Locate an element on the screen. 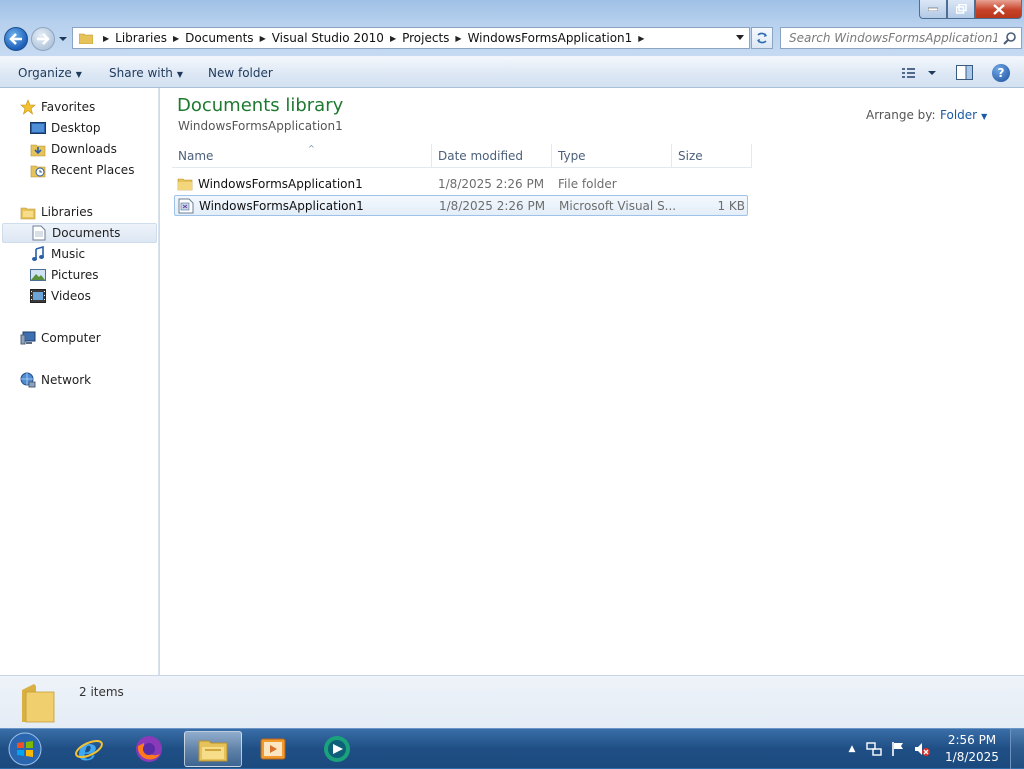  breadcrumb-libraries: Libraries is located at coordinates (141, 38).